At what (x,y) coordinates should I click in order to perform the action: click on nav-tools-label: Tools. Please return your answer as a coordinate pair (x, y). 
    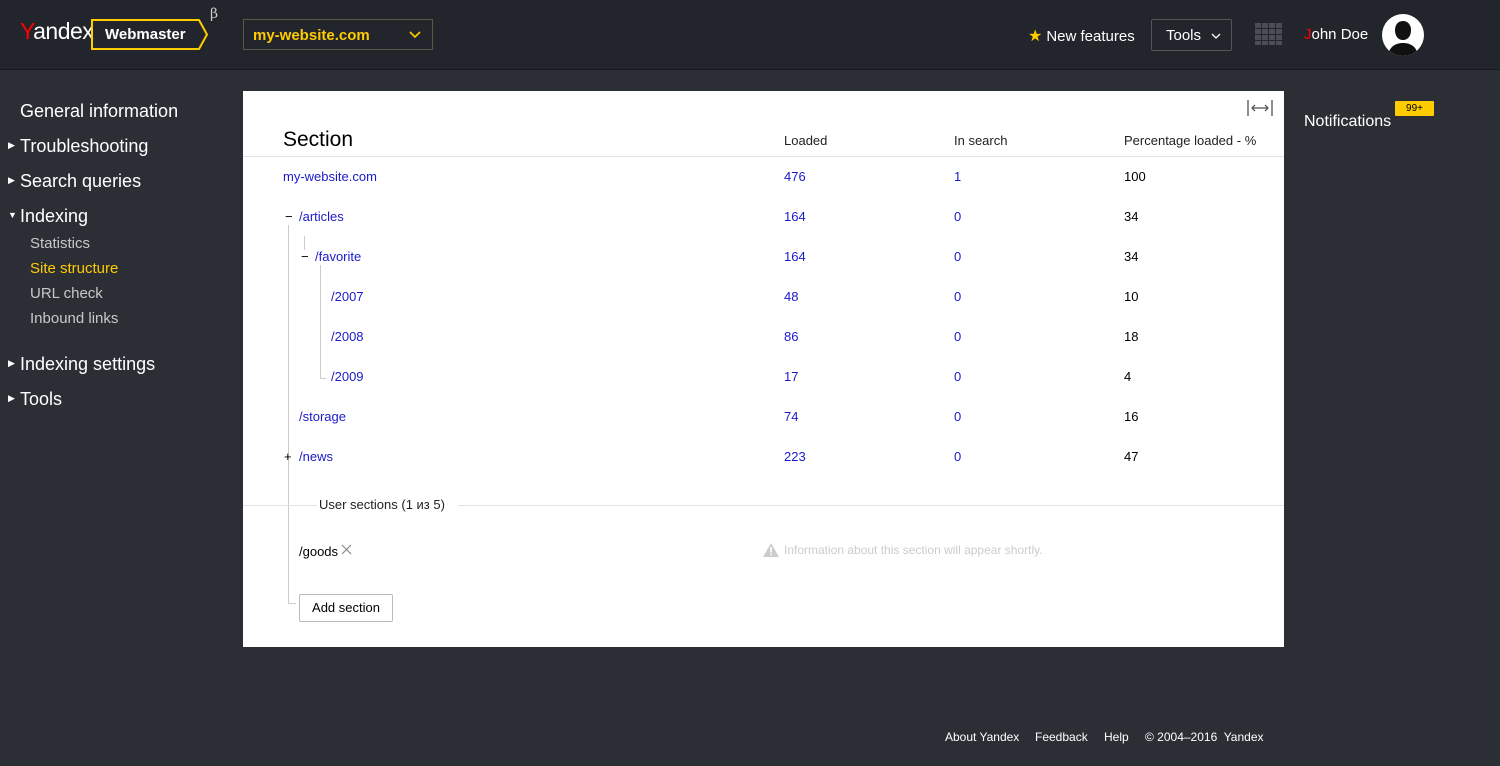
    Looking at the image, I should click on (41, 399).